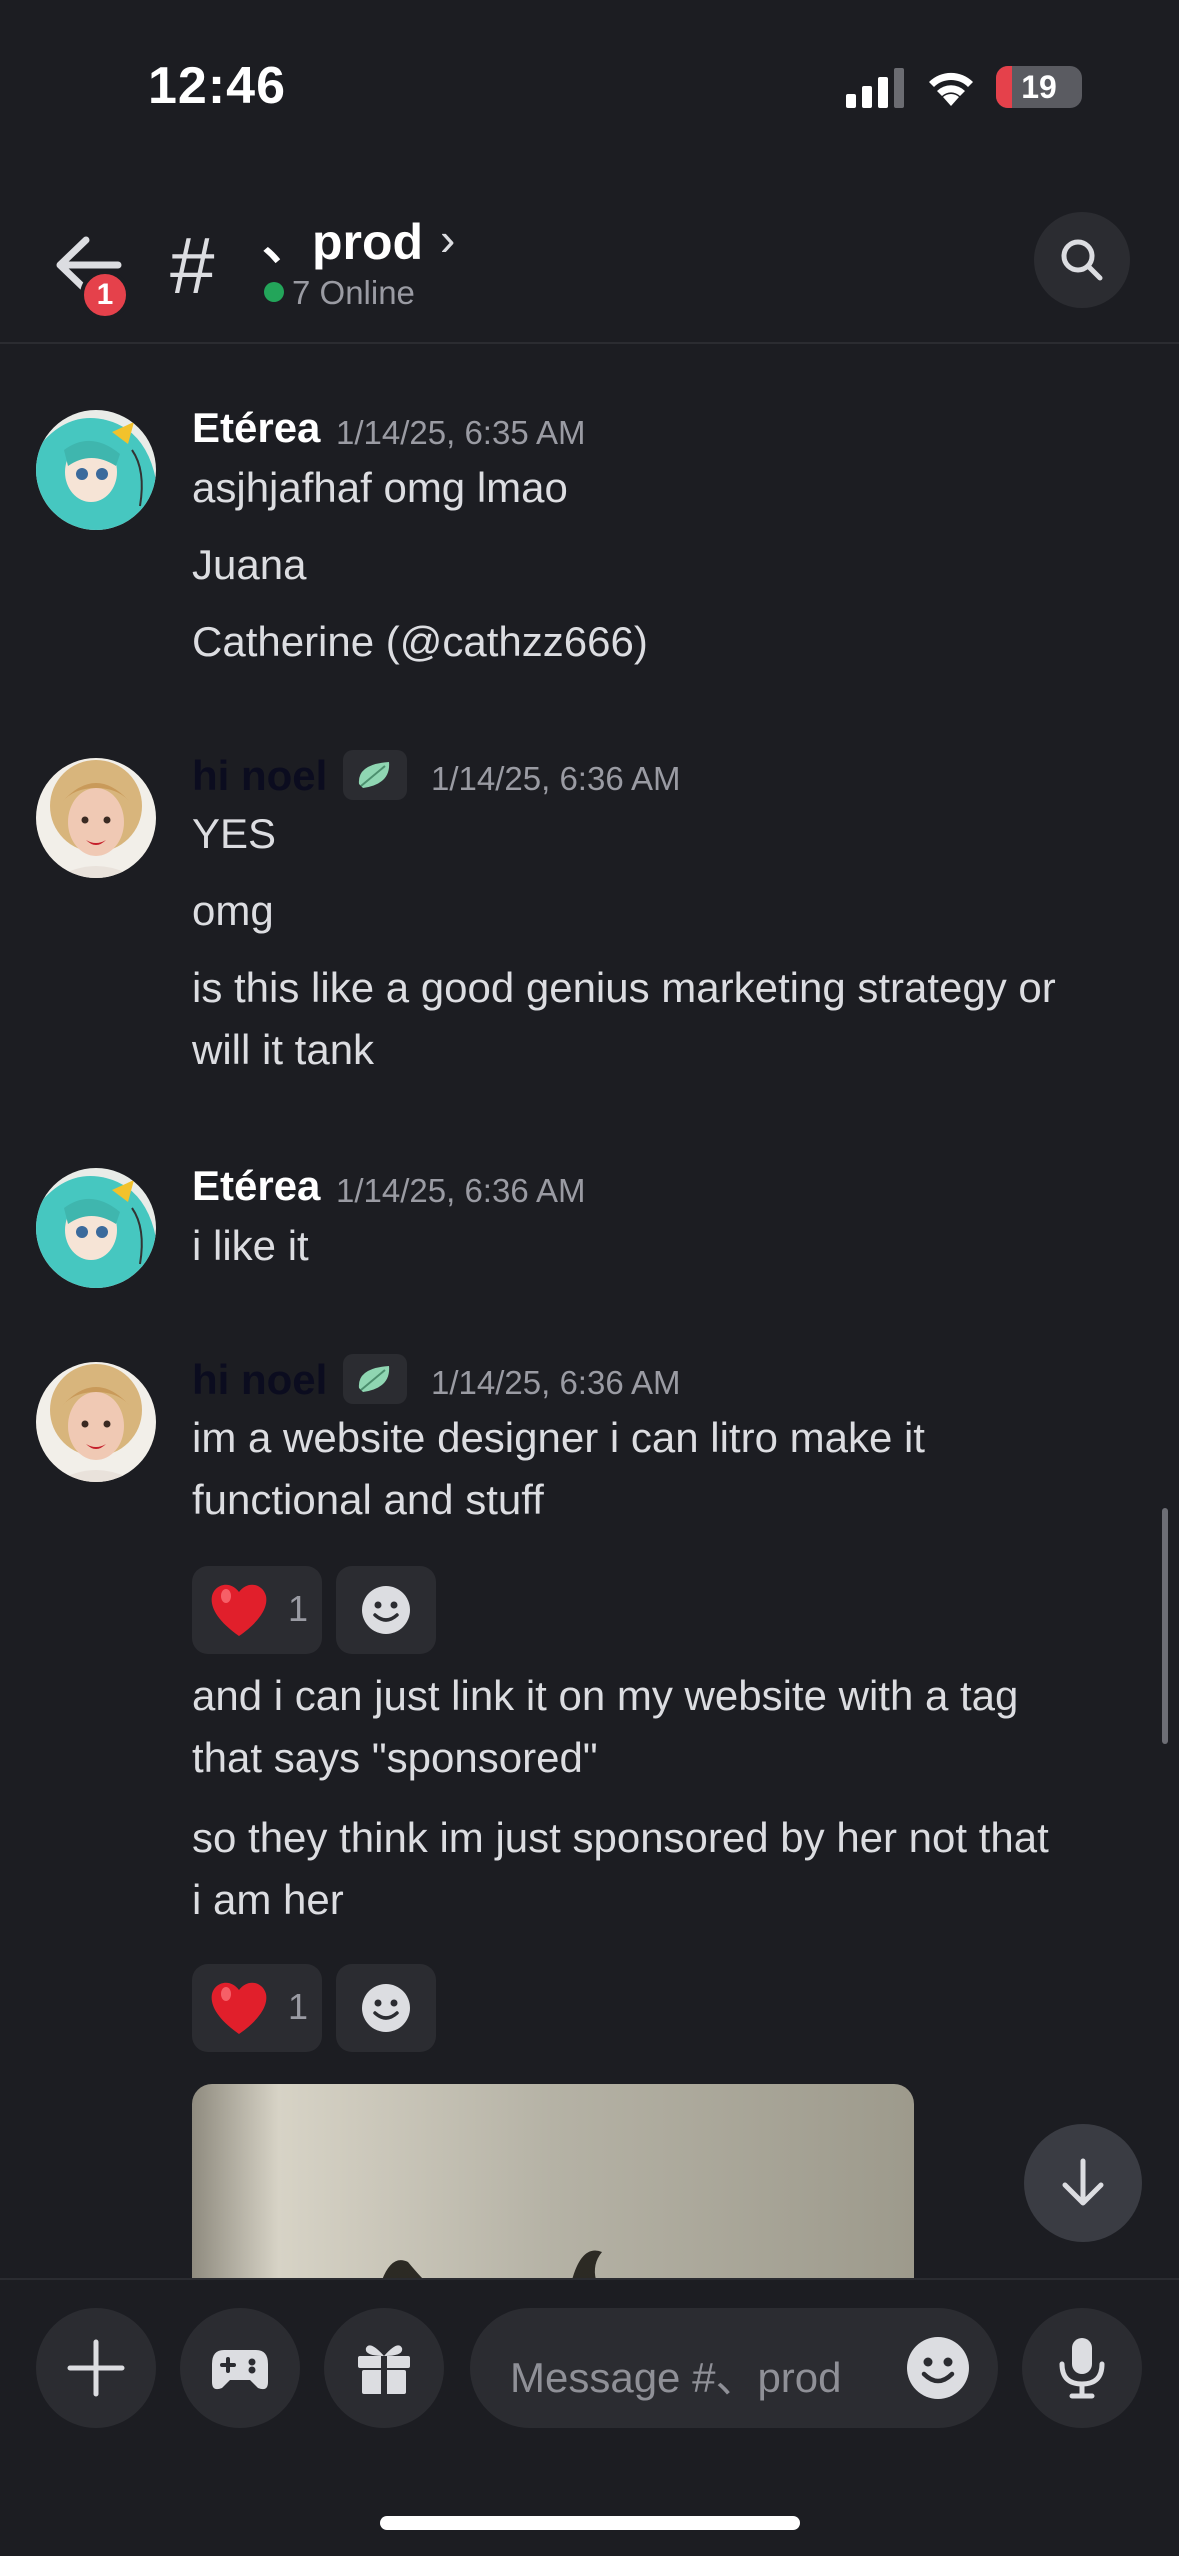 This screenshot has width=1179, height=2556. What do you see at coordinates (589, 85) in the screenshot?
I see `status-bar: 12:46 19` at bounding box center [589, 85].